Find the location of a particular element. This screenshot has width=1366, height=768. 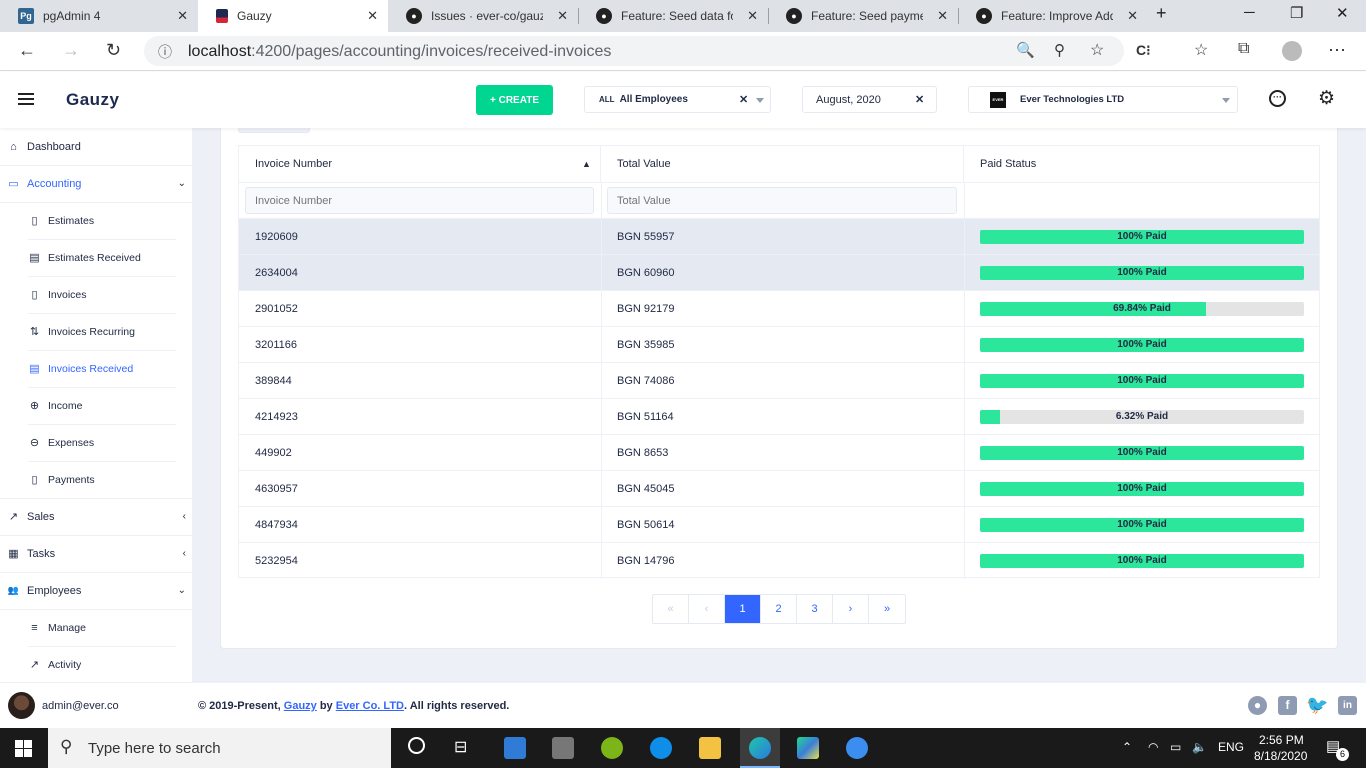

minimize-icon: ─ is located at coordinates (1249, 12).